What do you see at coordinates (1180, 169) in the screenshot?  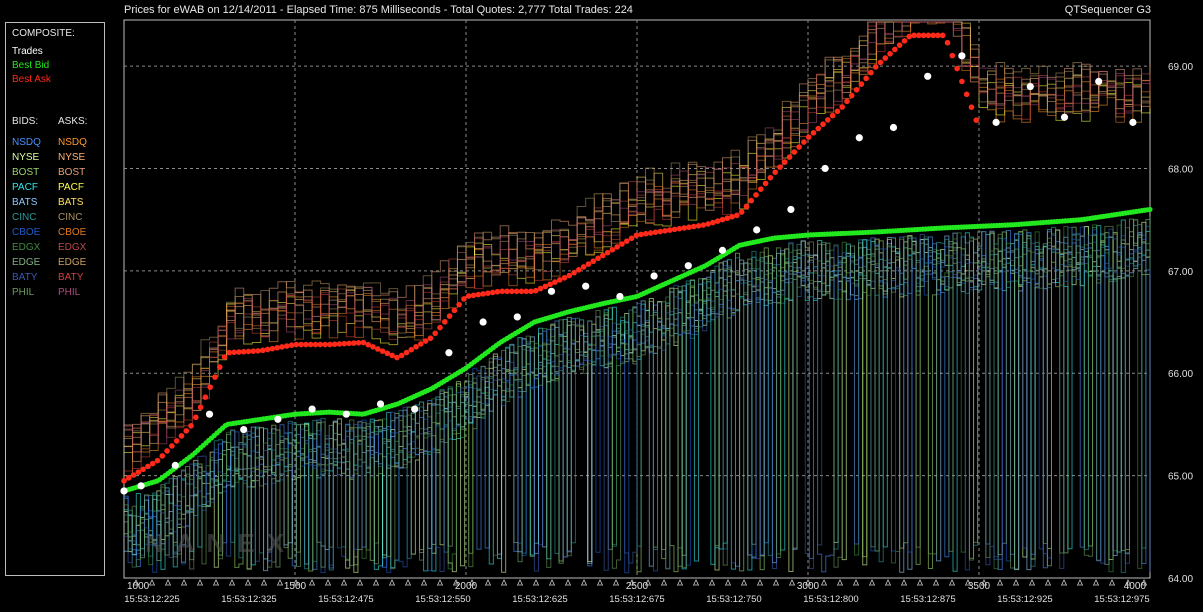 I see `y-tick-label: 68.00` at bounding box center [1180, 169].